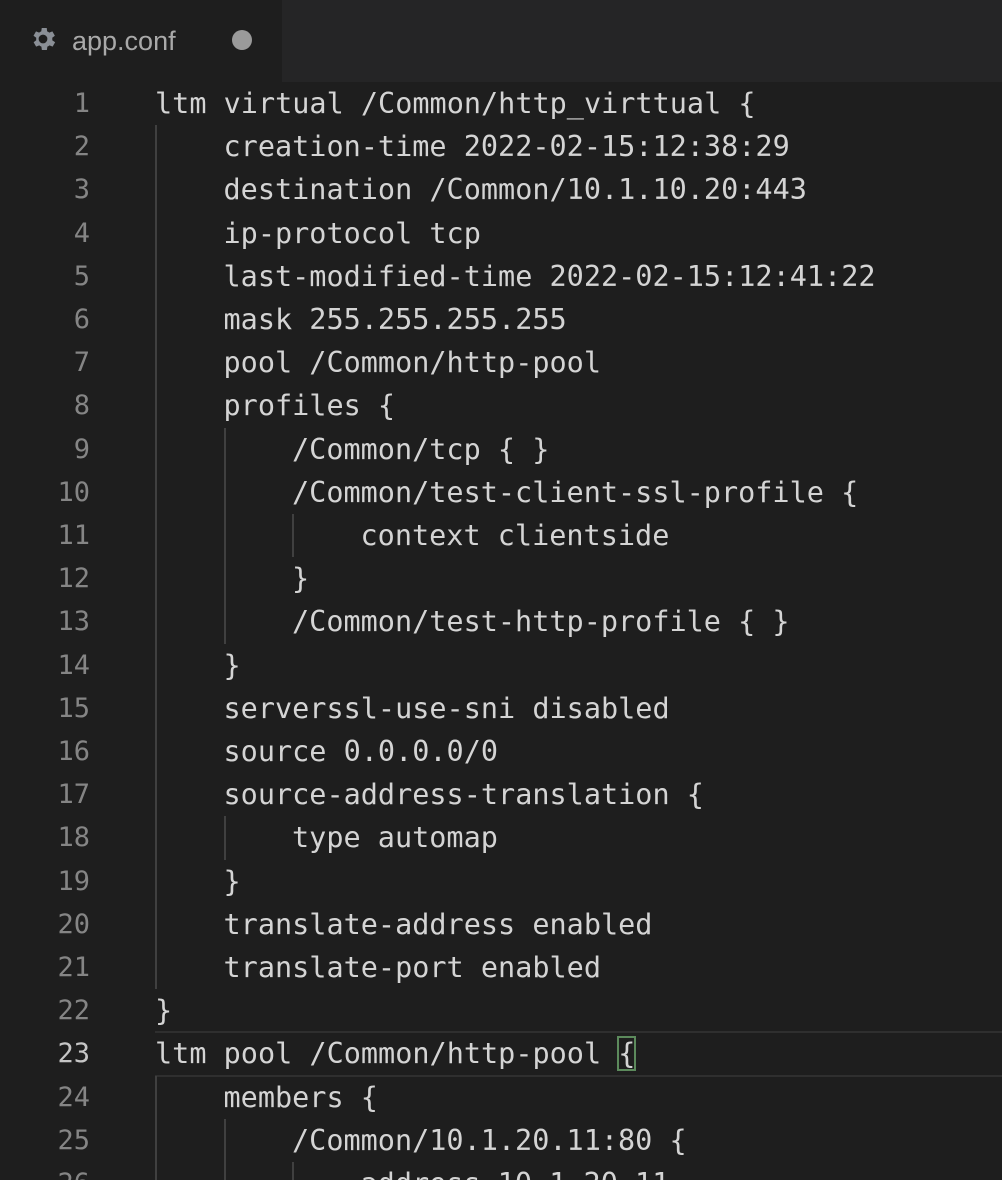 This screenshot has height=1180, width=1002. What do you see at coordinates (421, 449) in the screenshot?
I see `code-text: /Common/tcp { }` at bounding box center [421, 449].